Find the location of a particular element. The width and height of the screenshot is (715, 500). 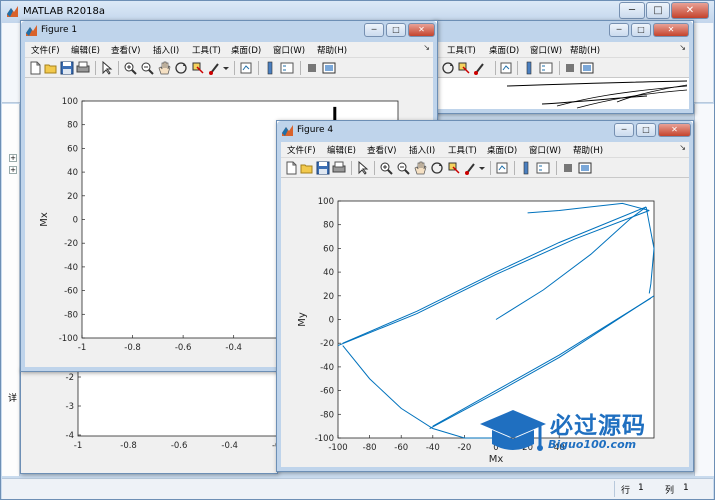

y-tick-label: 40 is located at coordinates (328, 273).